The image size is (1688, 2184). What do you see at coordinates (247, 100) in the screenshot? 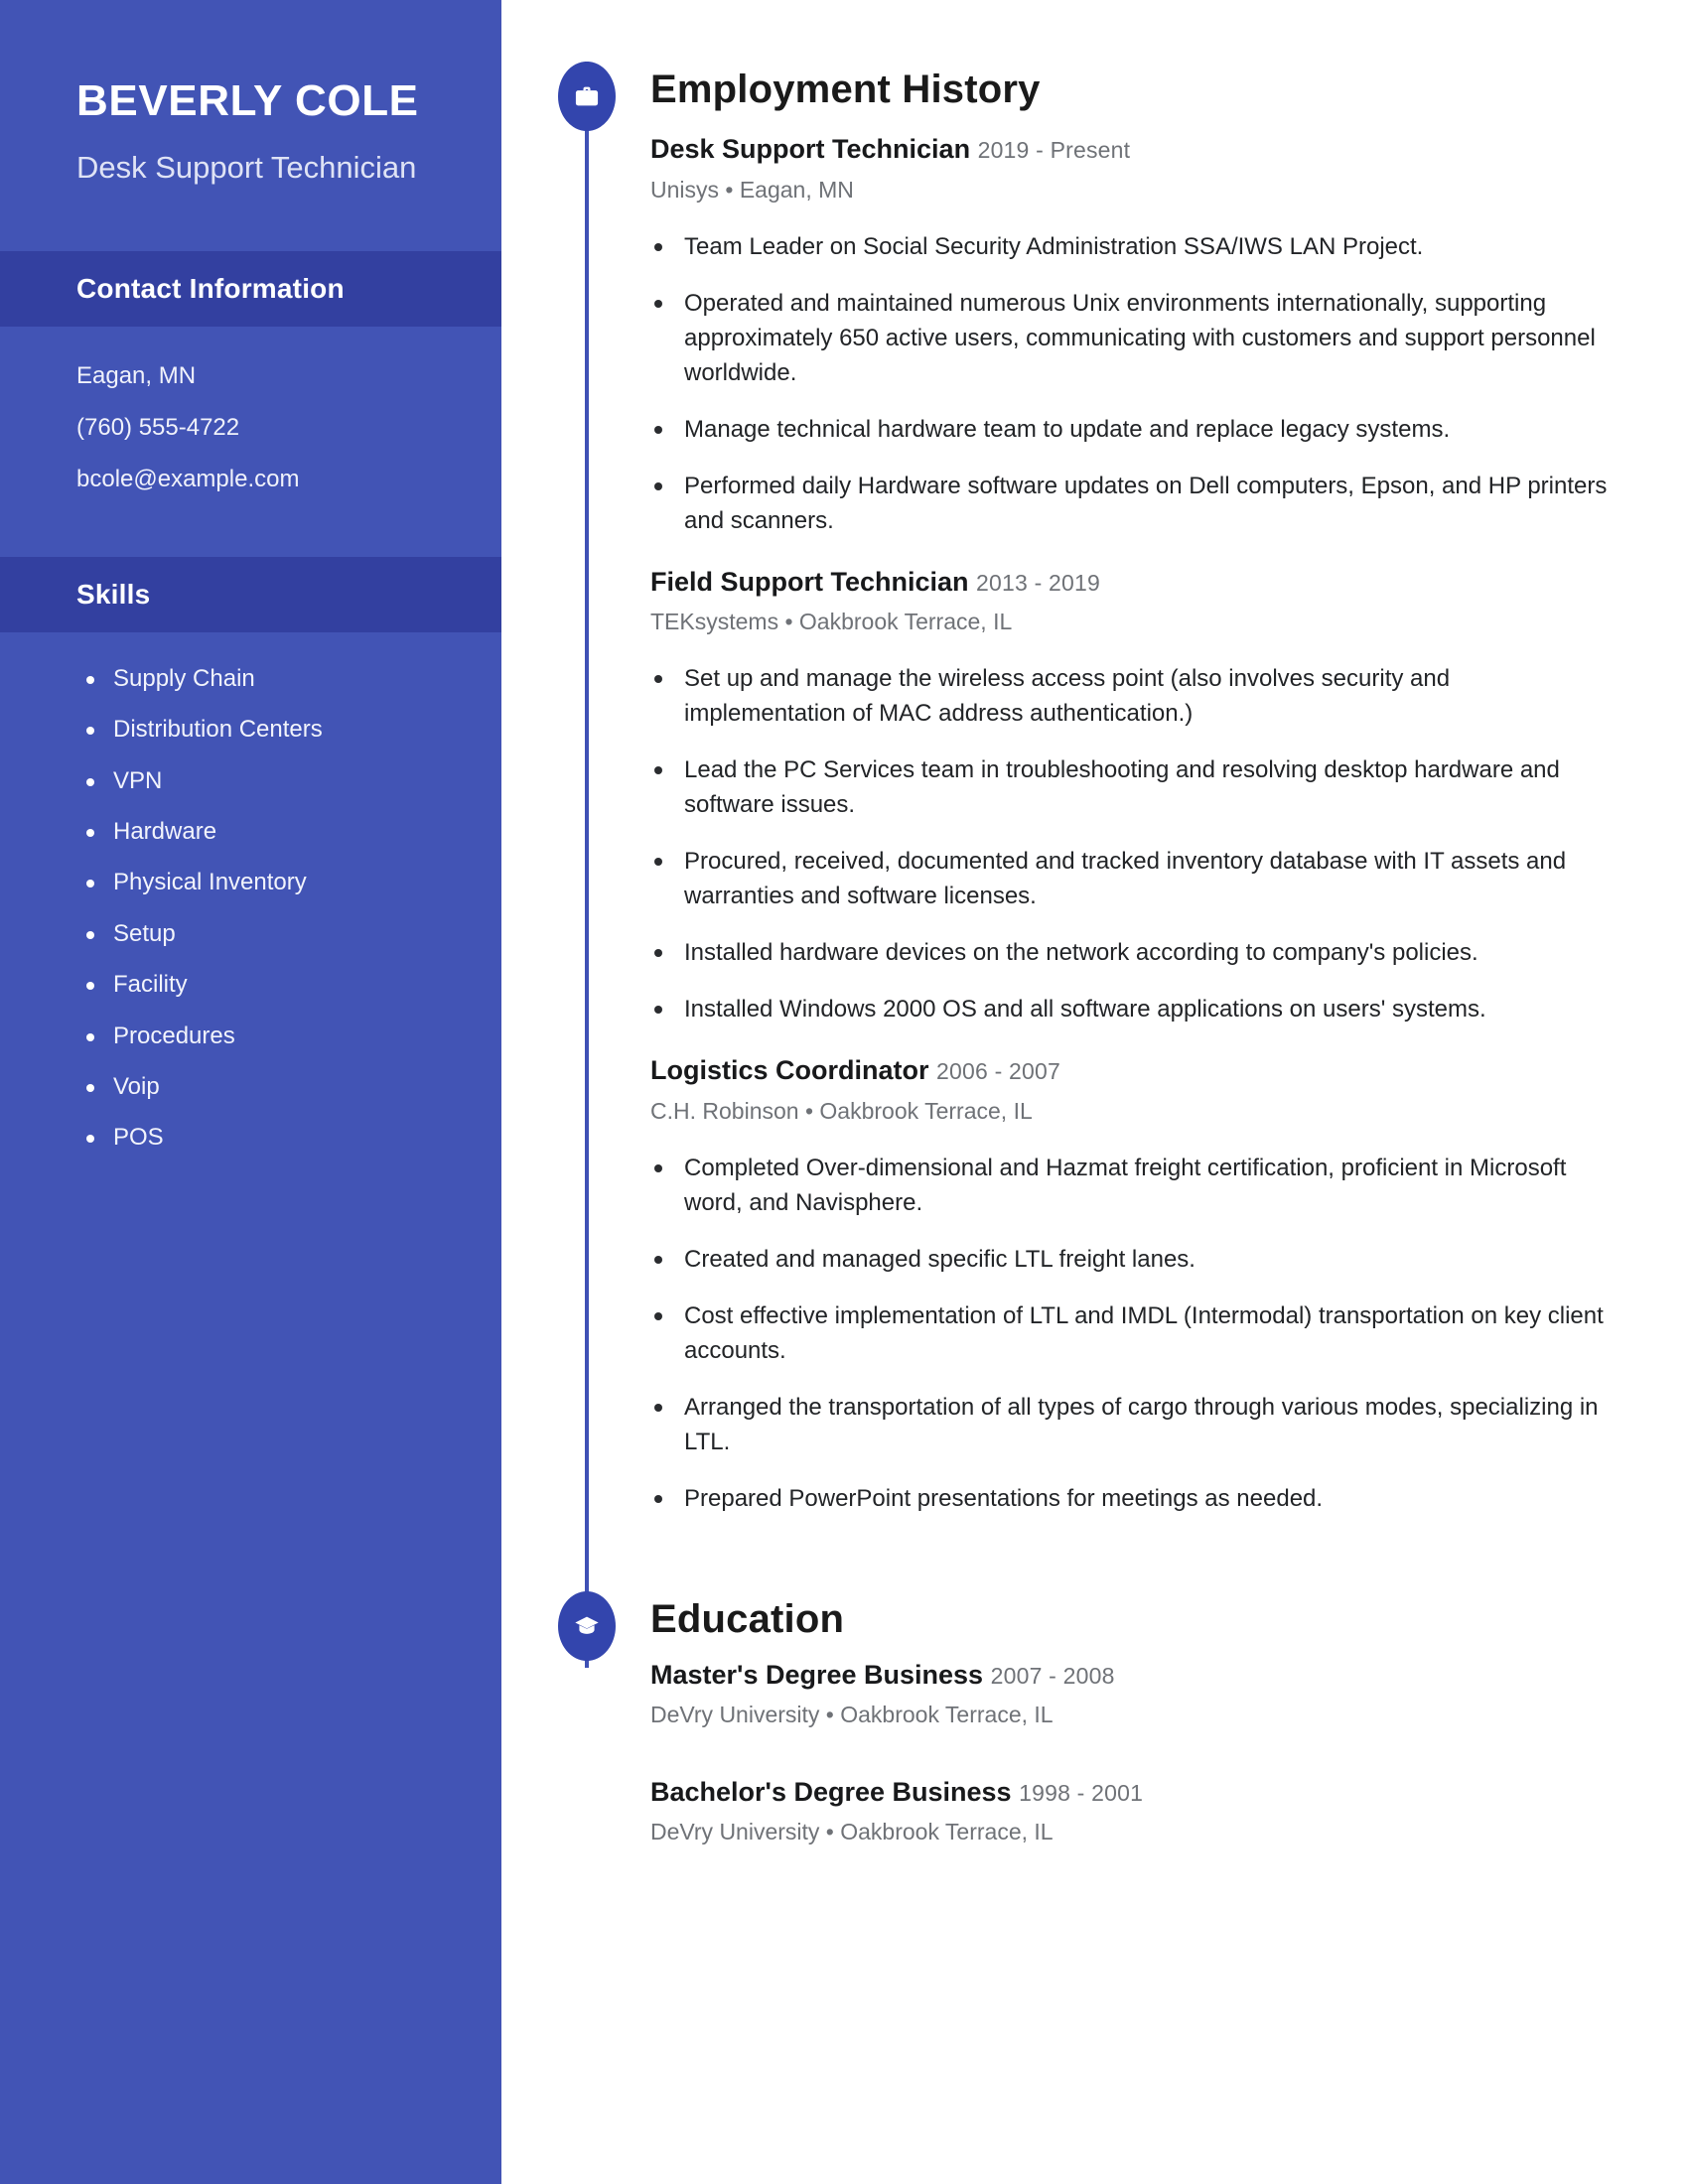
I see `candidate-name: BEVERLY COLE` at bounding box center [247, 100].